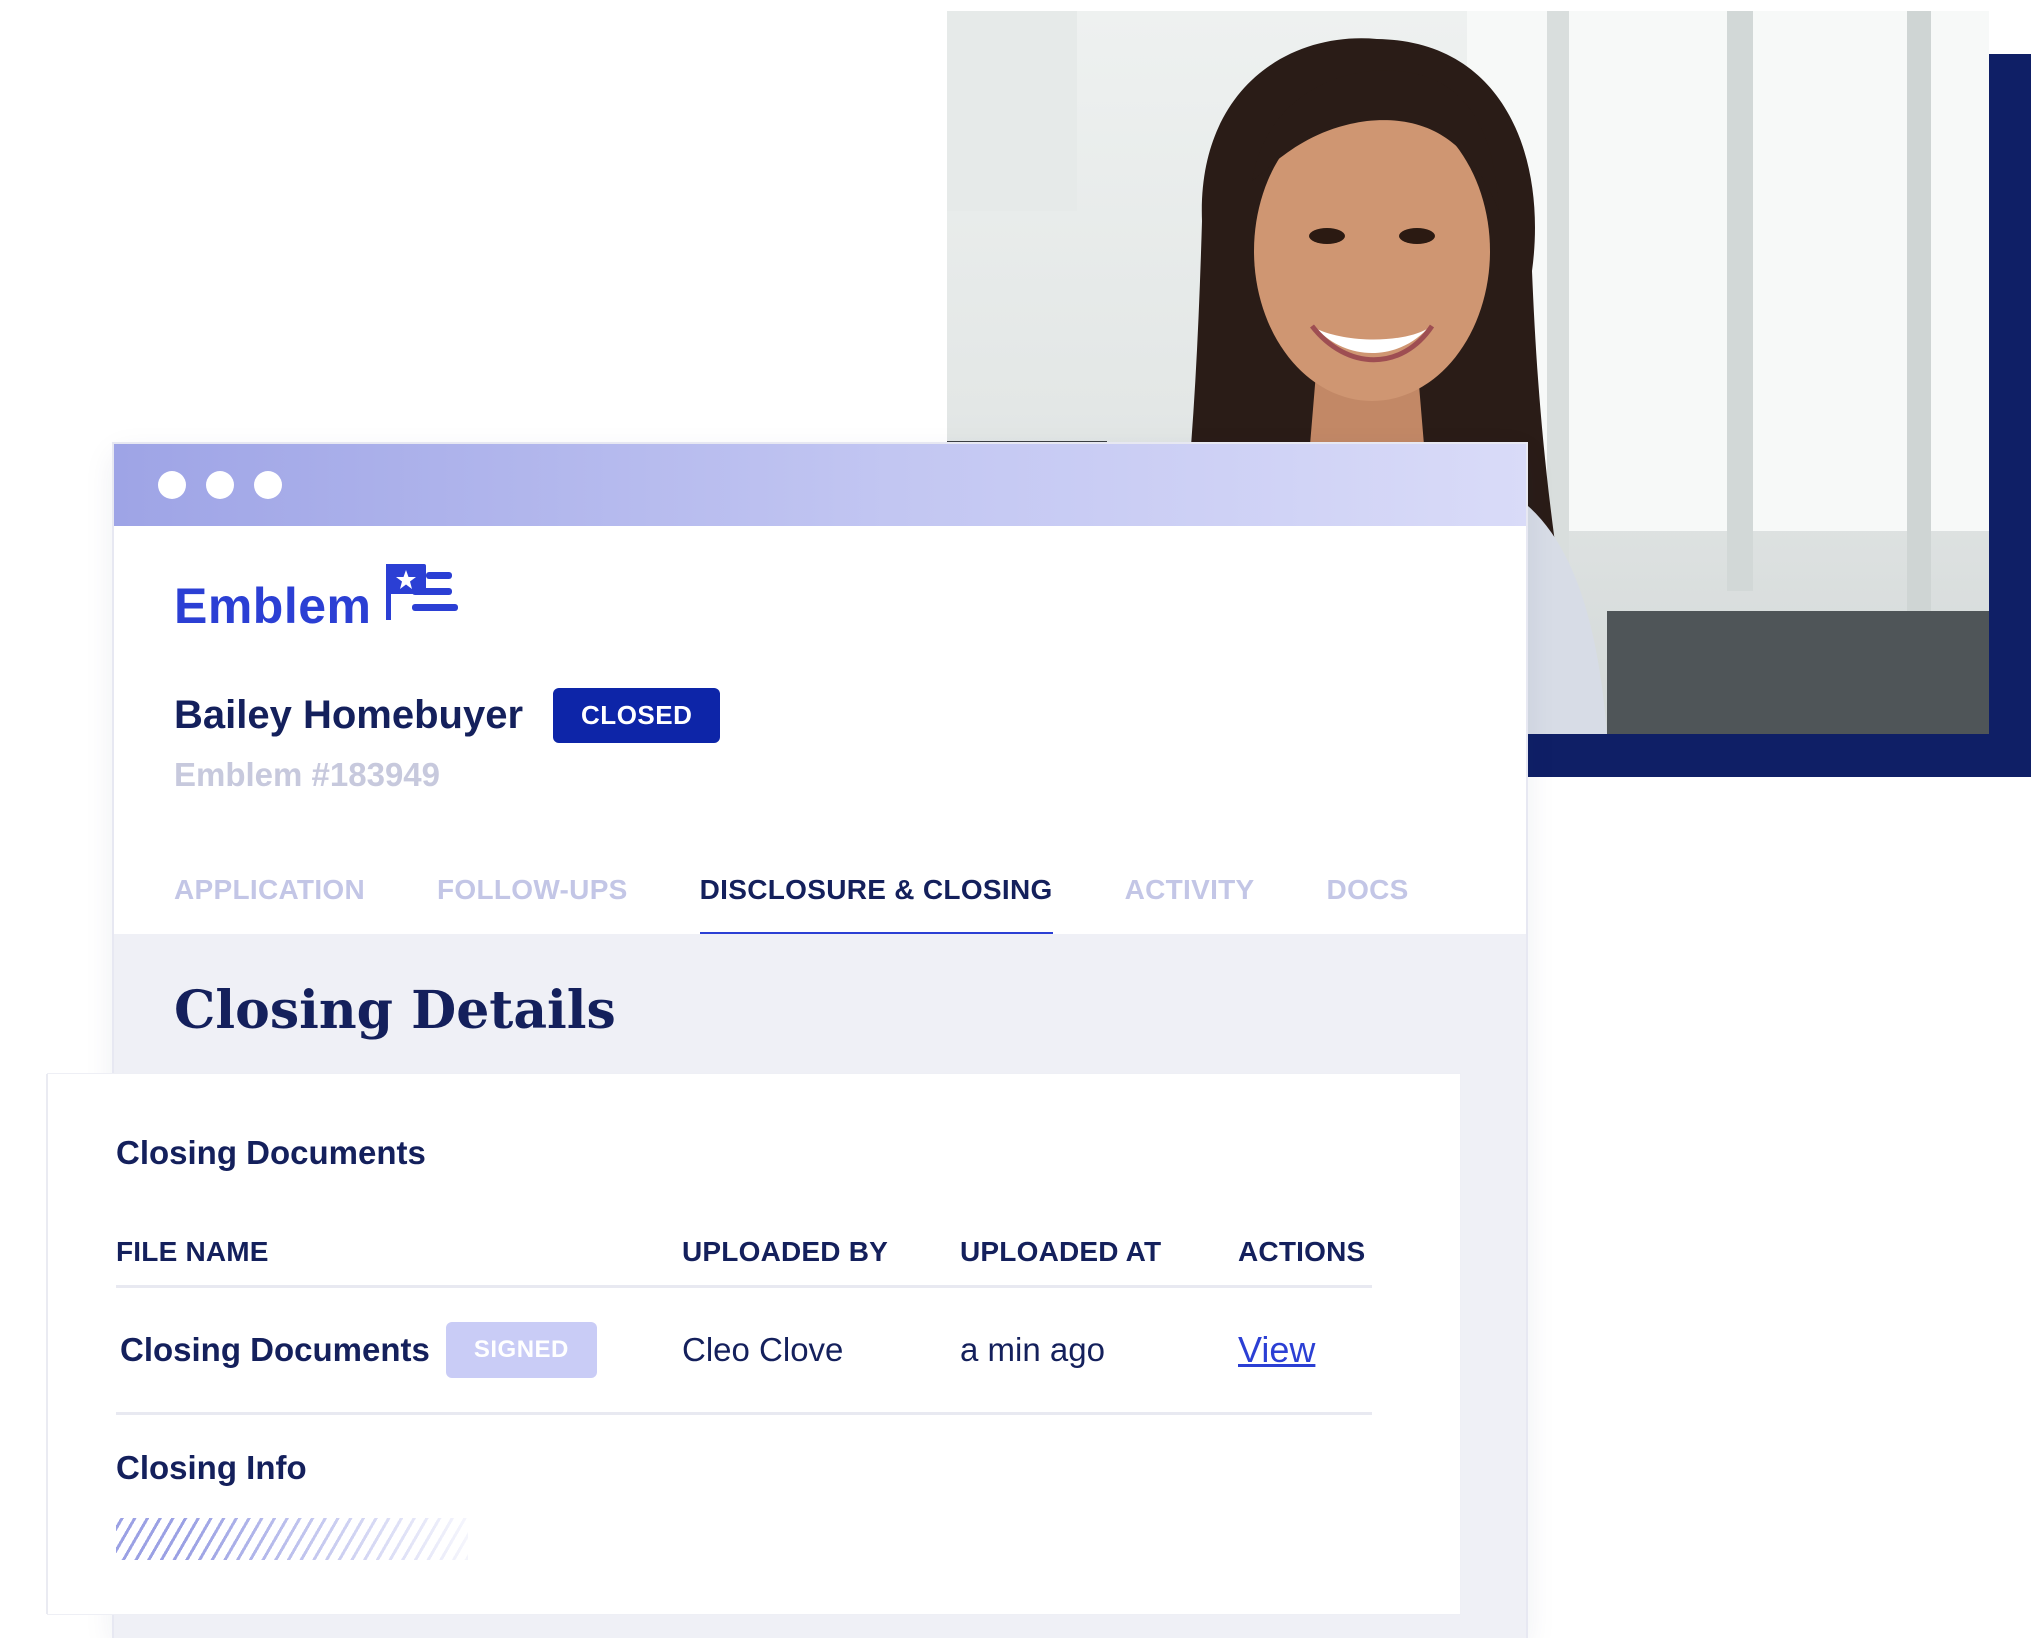  Describe the element at coordinates (269, 906) in the screenshot. I see `tab-application: APPLICATION` at that location.